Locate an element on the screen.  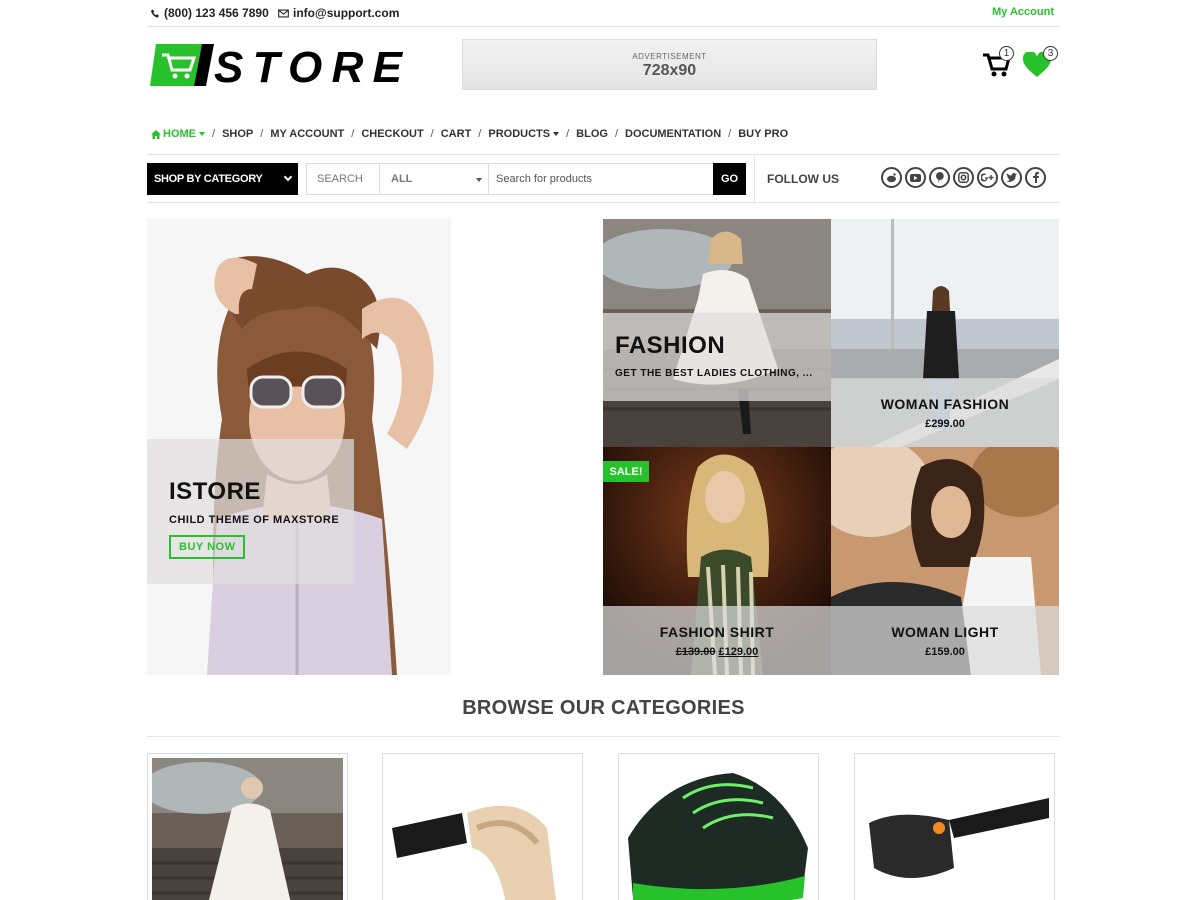
nav-item-blog: BLOG is located at coordinates (592, 134).